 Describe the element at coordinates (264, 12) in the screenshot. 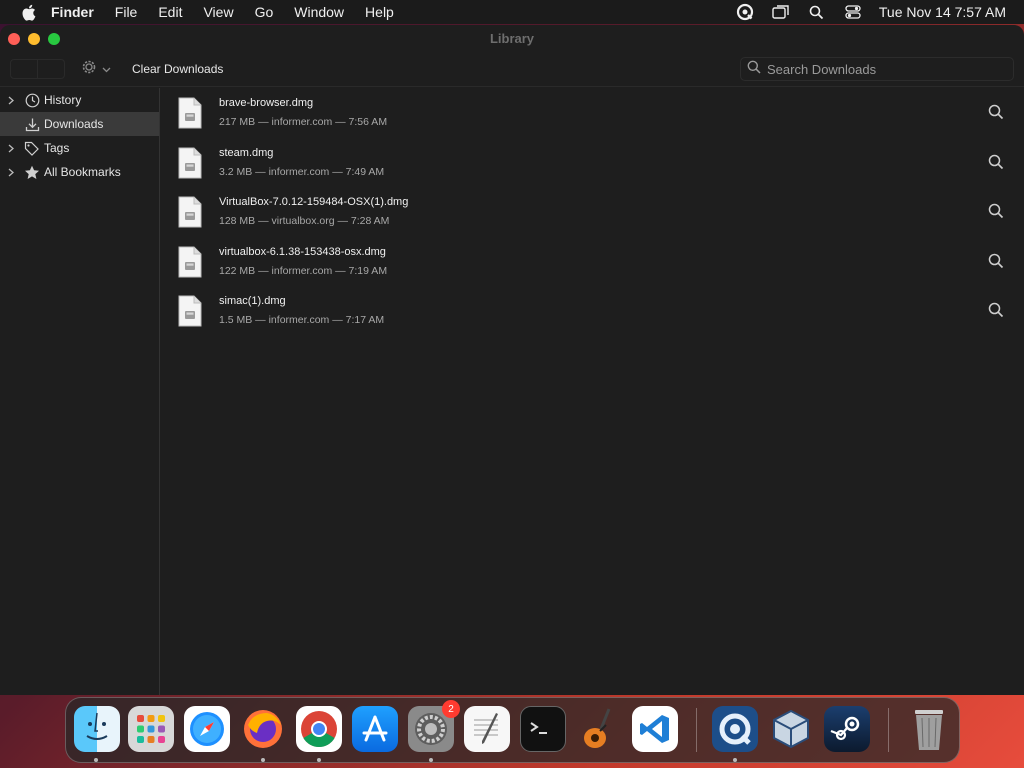

I see `menu-go: Go` at that location.